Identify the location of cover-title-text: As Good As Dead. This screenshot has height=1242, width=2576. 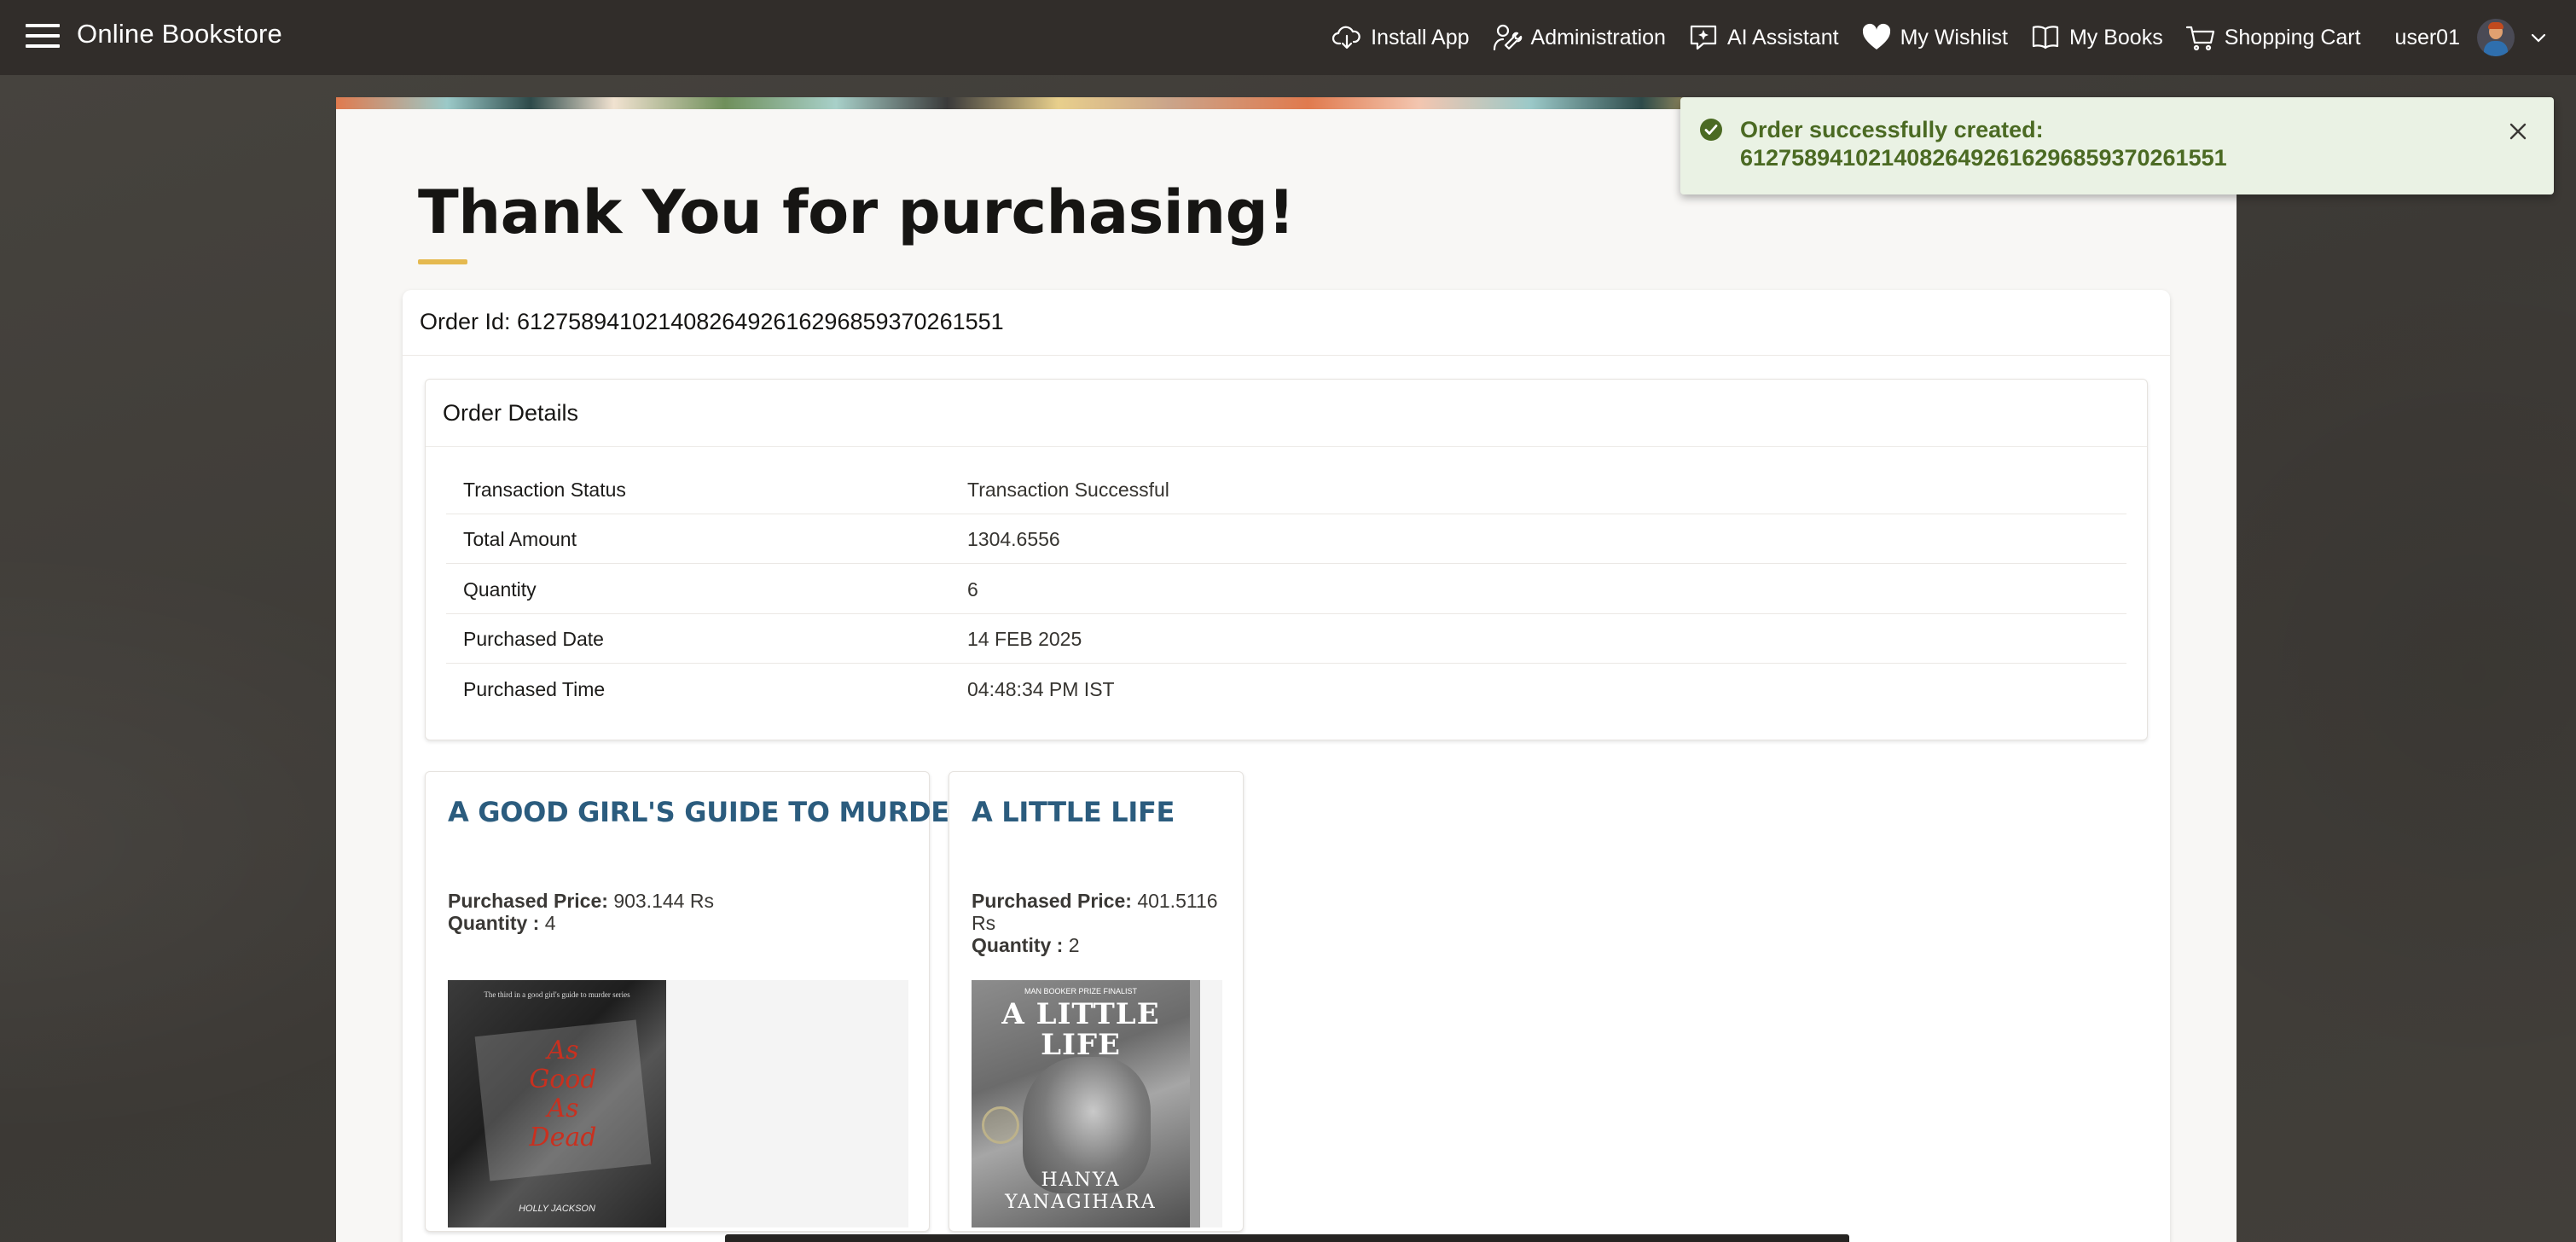
(563, 1094).